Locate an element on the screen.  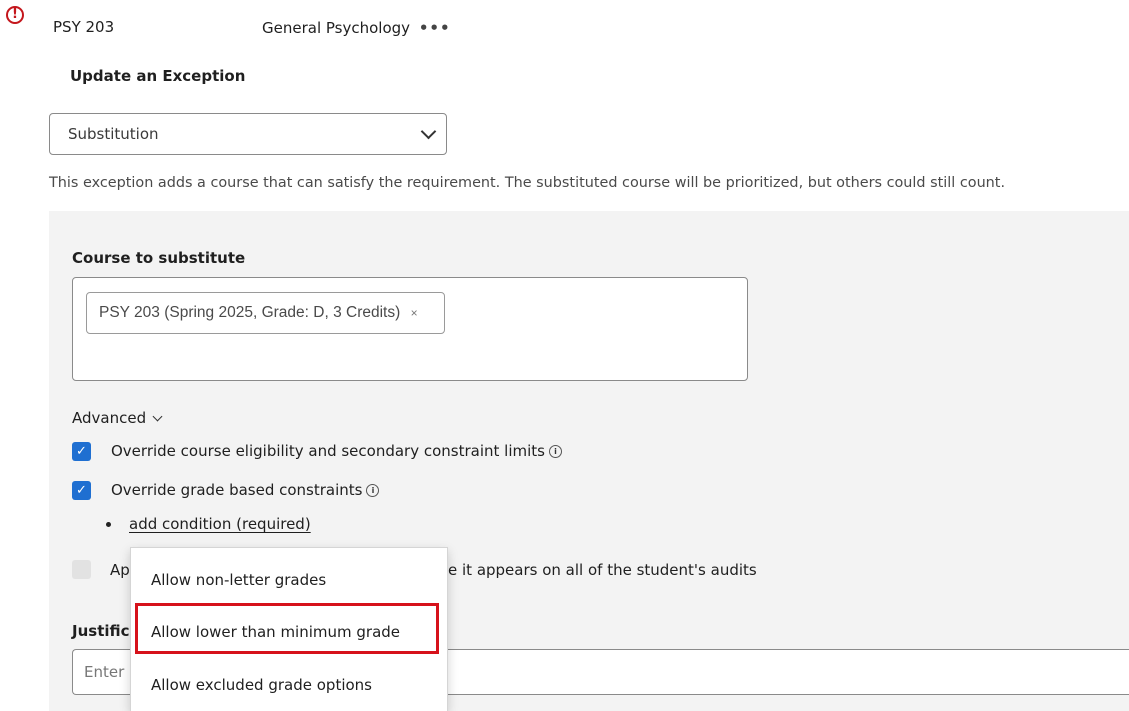
menu-item-allow-non-letter-grades: Allow non-letter grades is located at coordinates (238, 580).